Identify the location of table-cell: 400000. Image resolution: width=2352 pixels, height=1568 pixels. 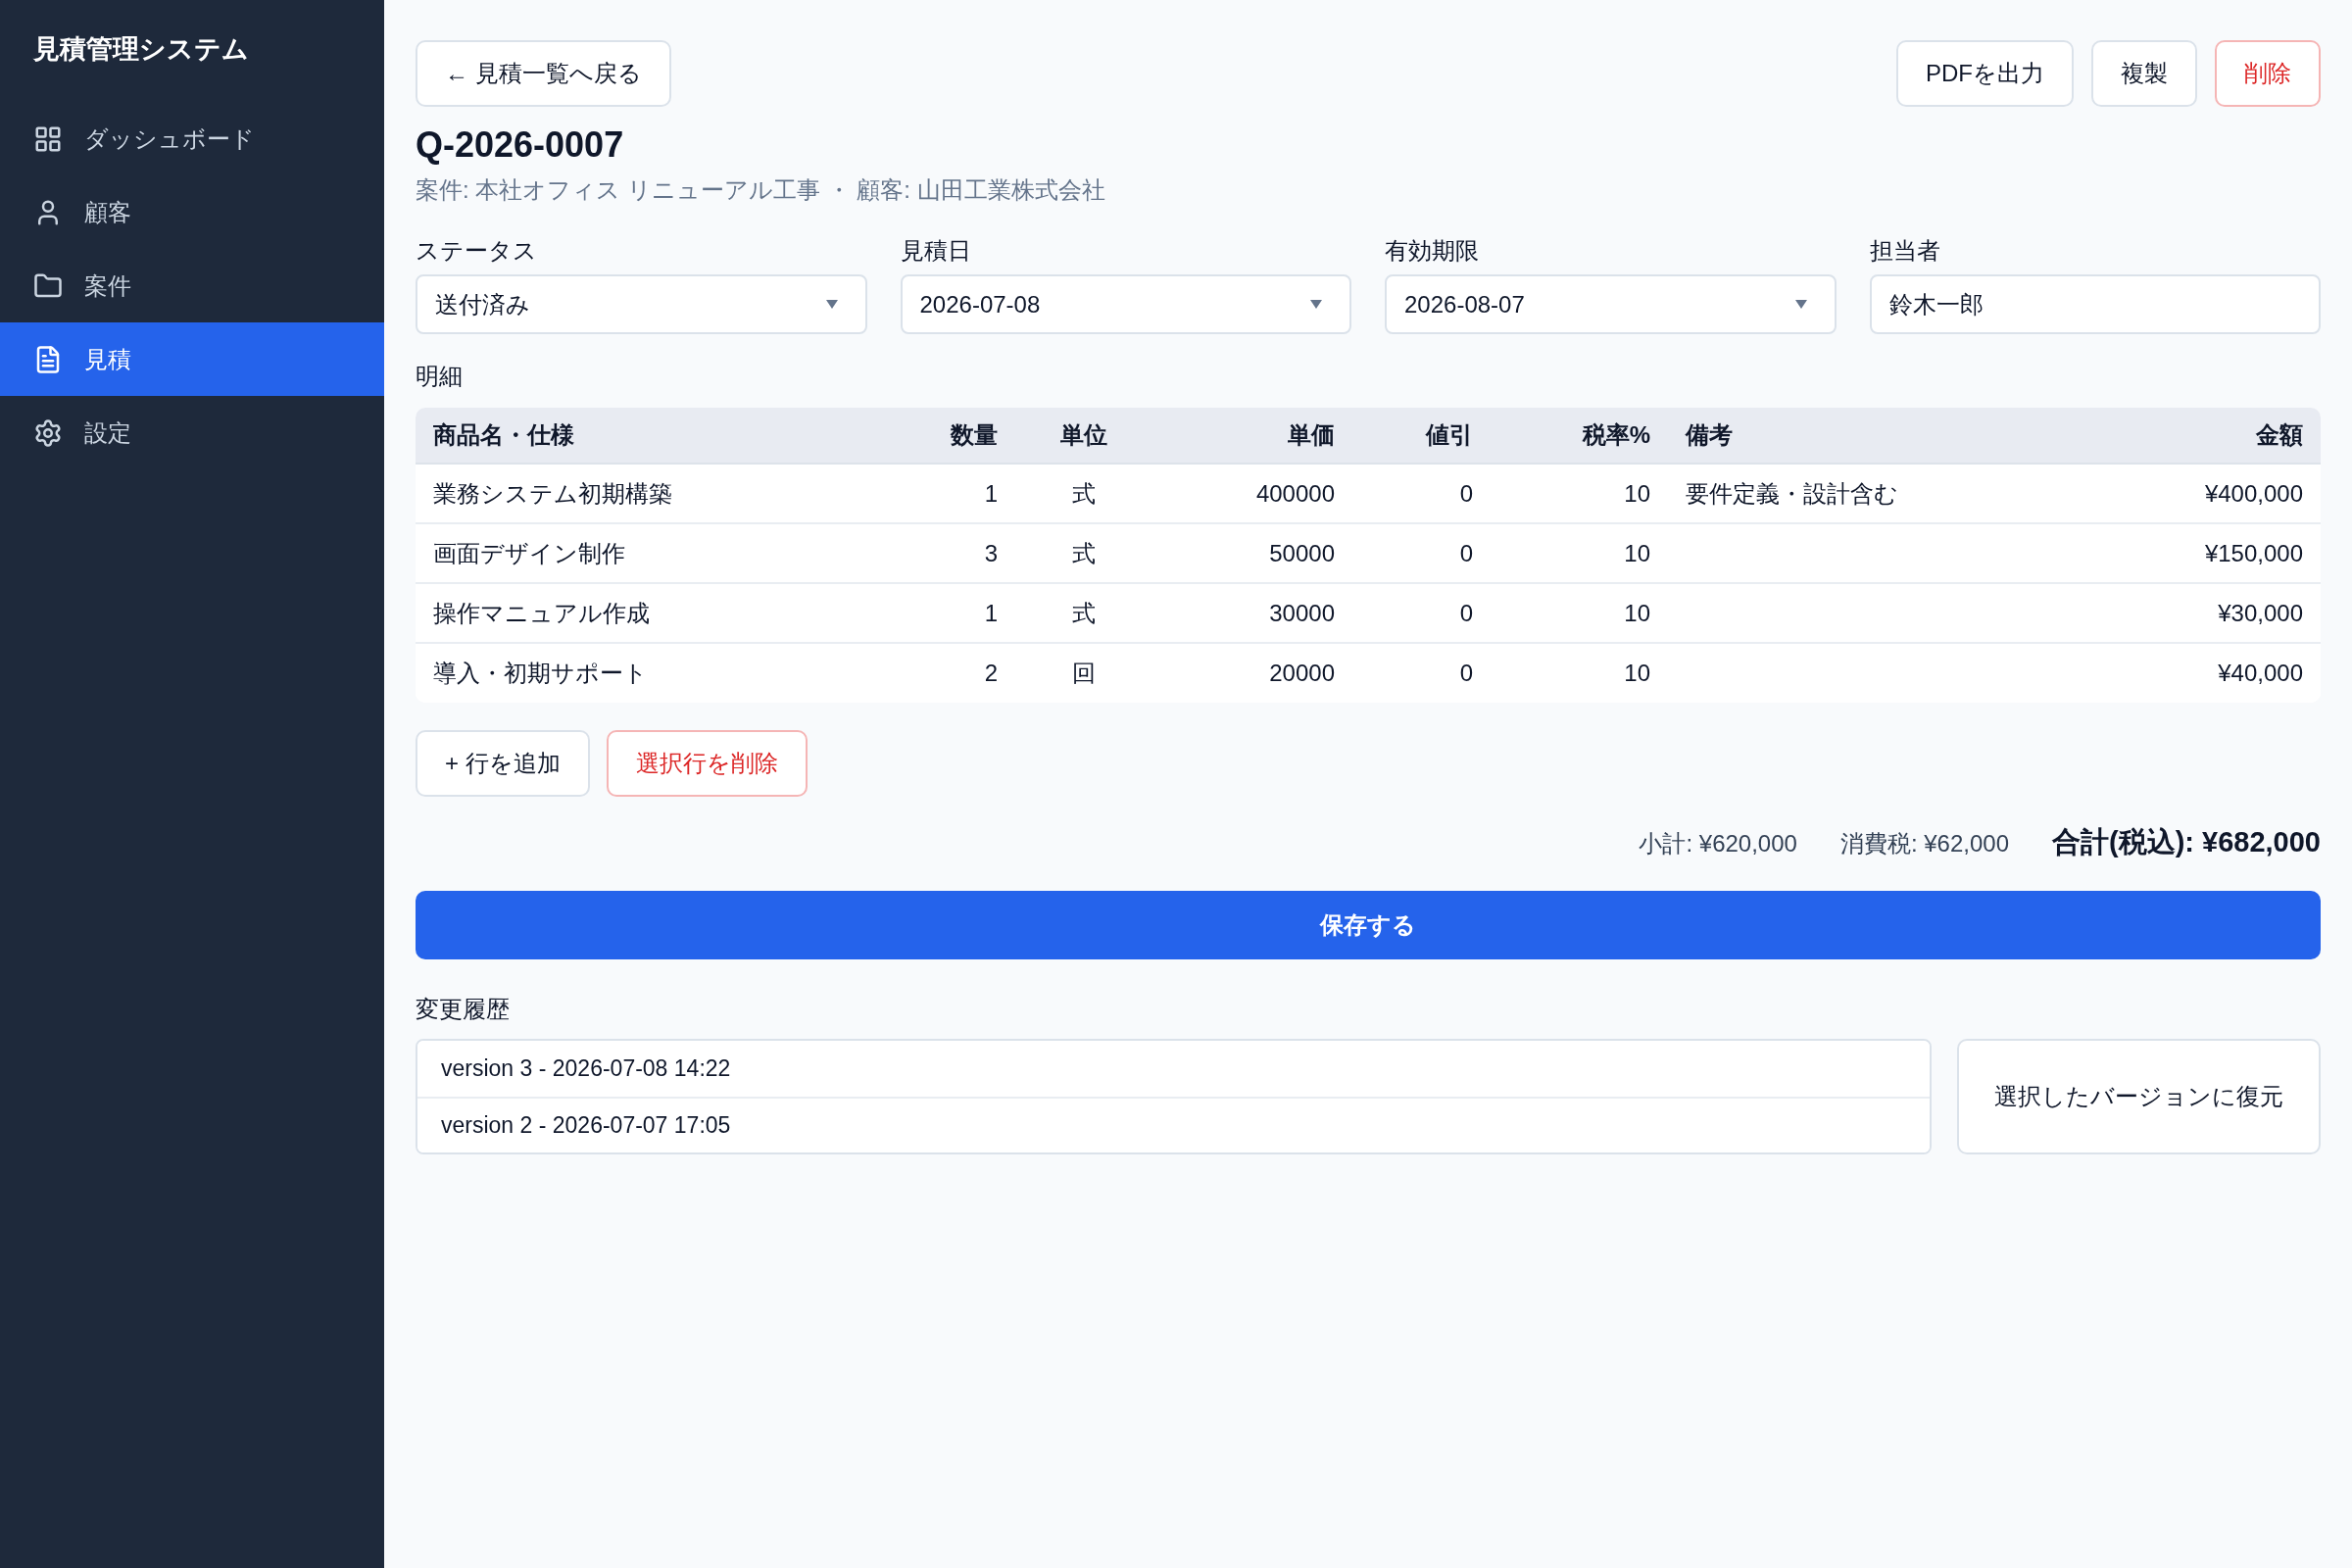
(1252, 493).